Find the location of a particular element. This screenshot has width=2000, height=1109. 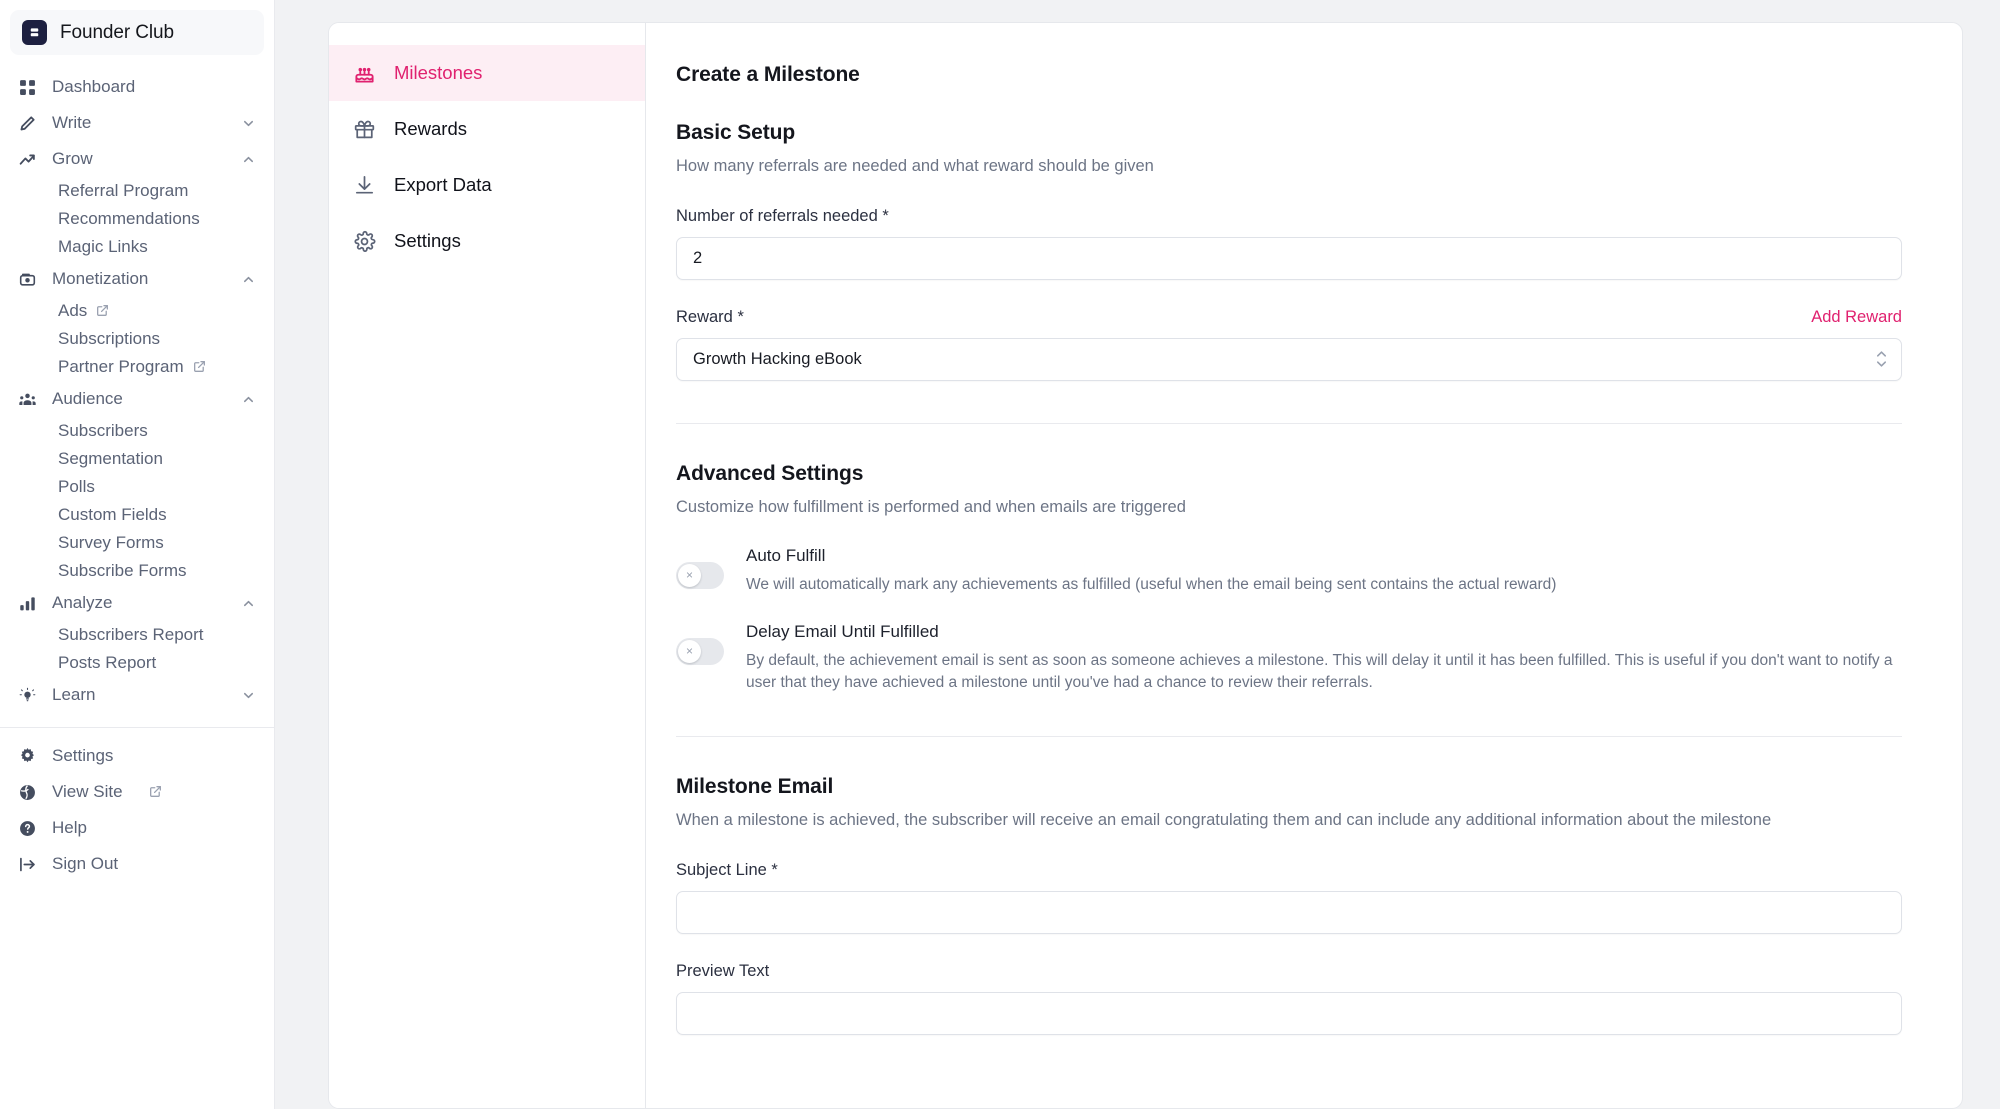

auto-fulfill-toggle: × is located at coordinates (700, 575).